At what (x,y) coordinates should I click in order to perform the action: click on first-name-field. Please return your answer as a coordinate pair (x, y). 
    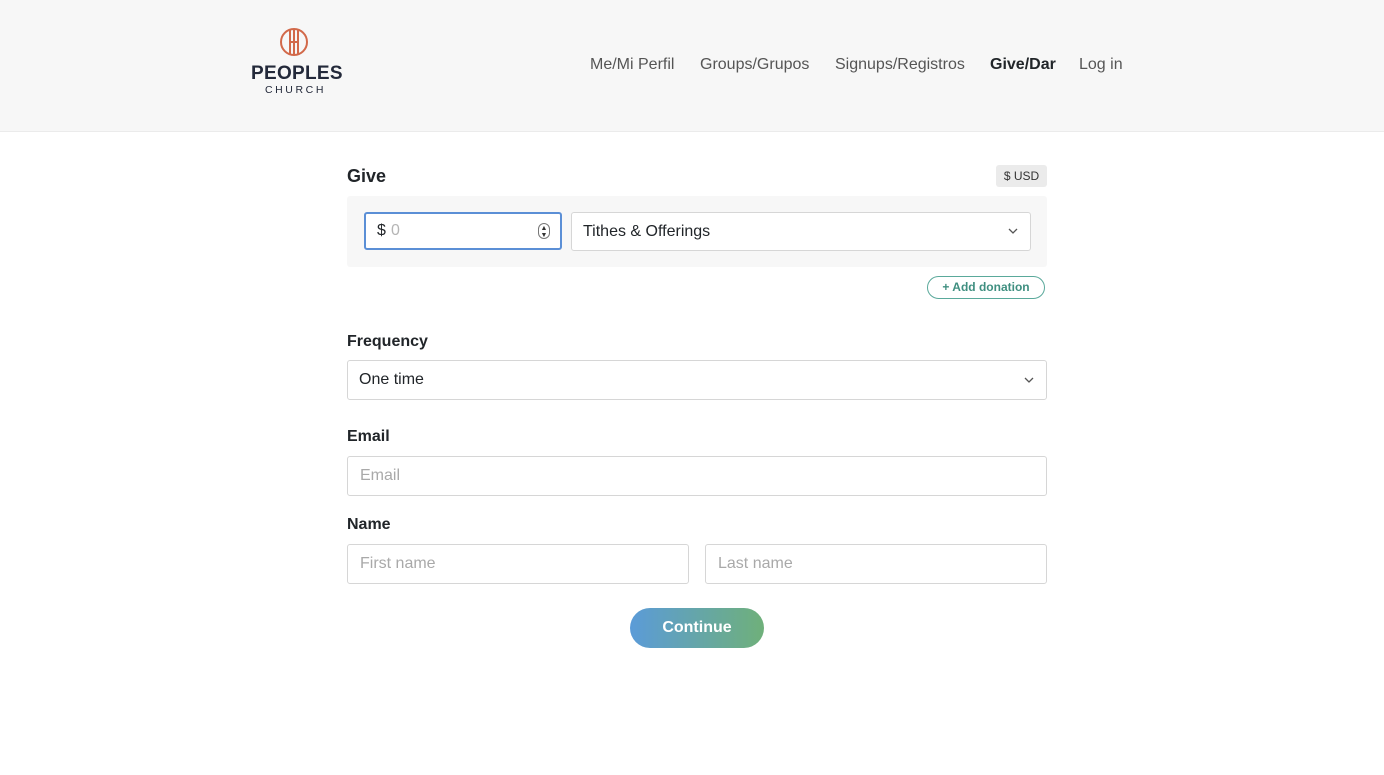
    Looking at the image, I should click on (518, 564).